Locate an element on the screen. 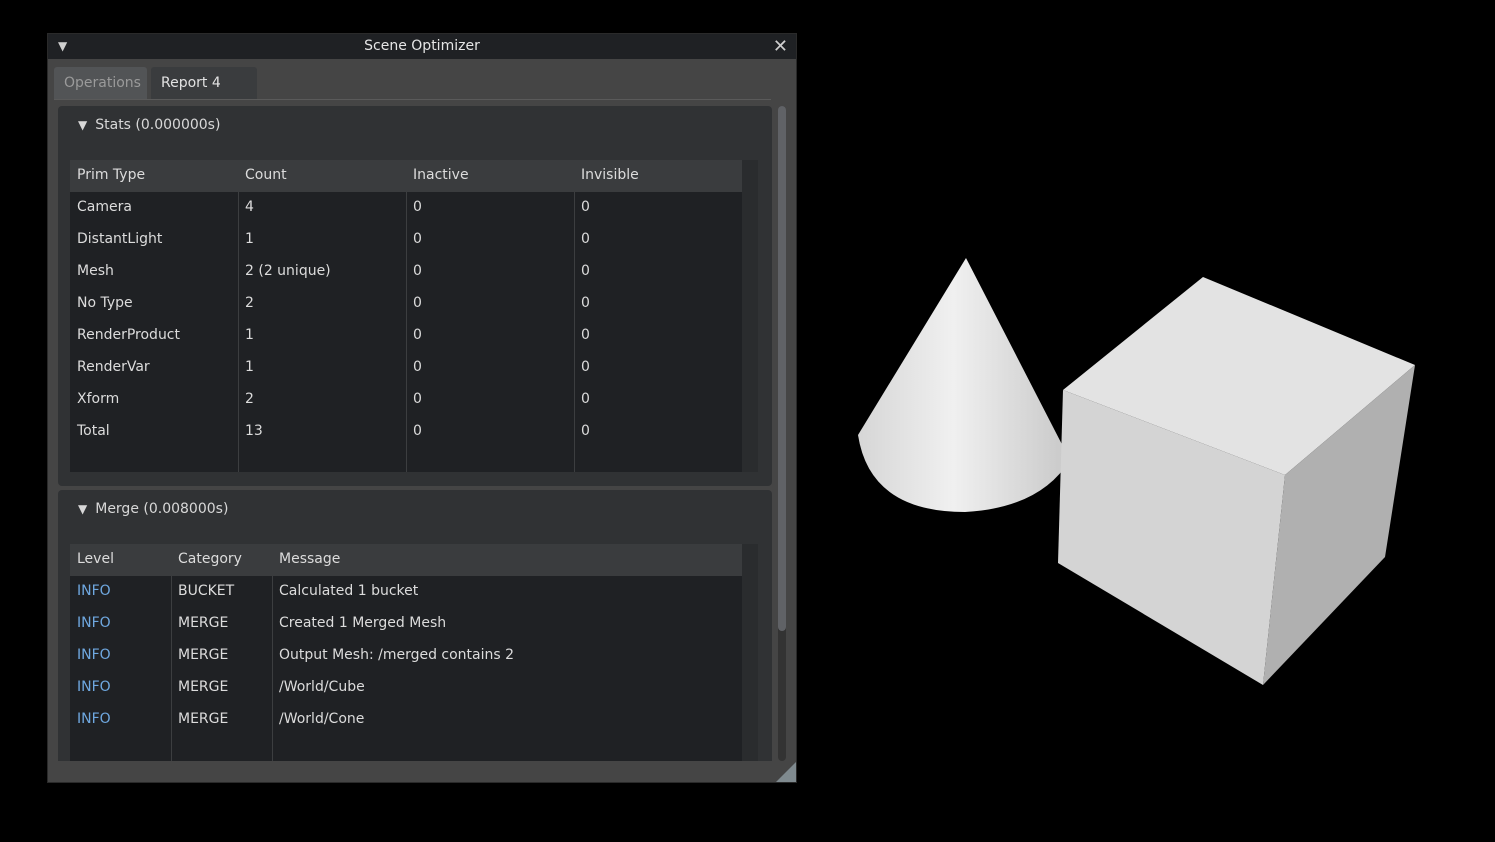  merge-frame-header: ▼ Merge (0.008000s) is located at coordinates (153, 509).